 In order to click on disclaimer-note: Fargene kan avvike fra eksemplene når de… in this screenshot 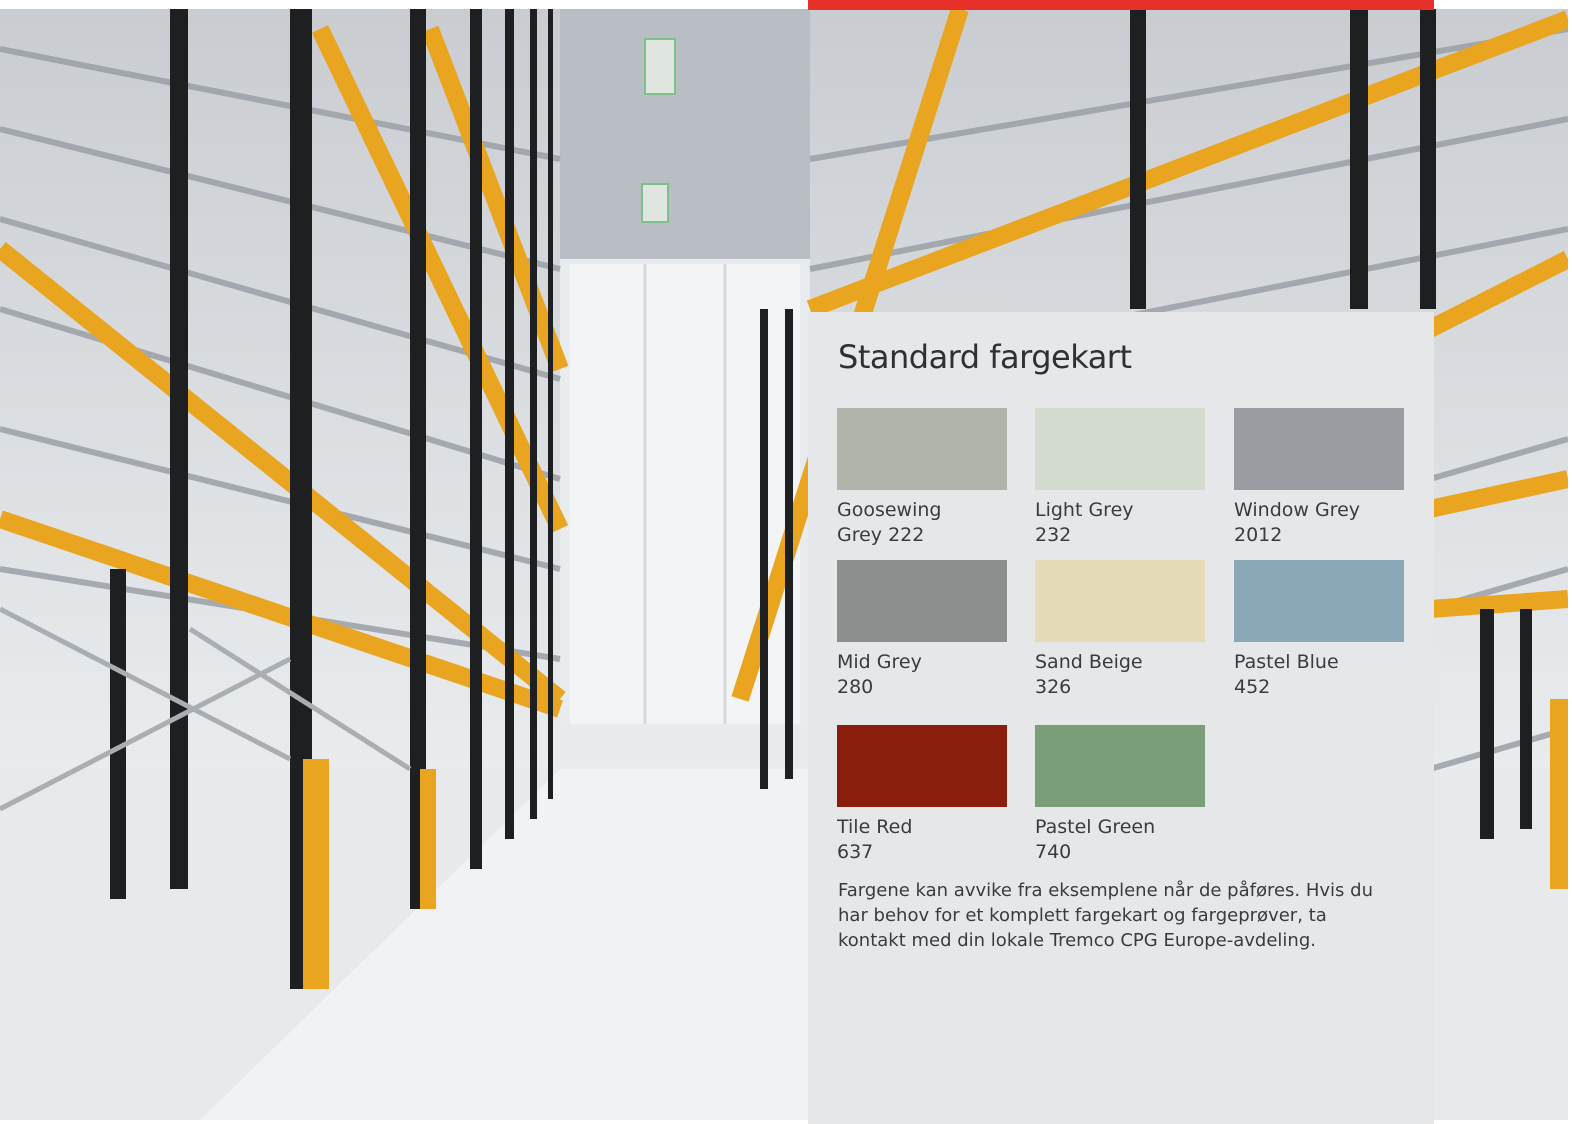, I will do `click(1105, 915)`.